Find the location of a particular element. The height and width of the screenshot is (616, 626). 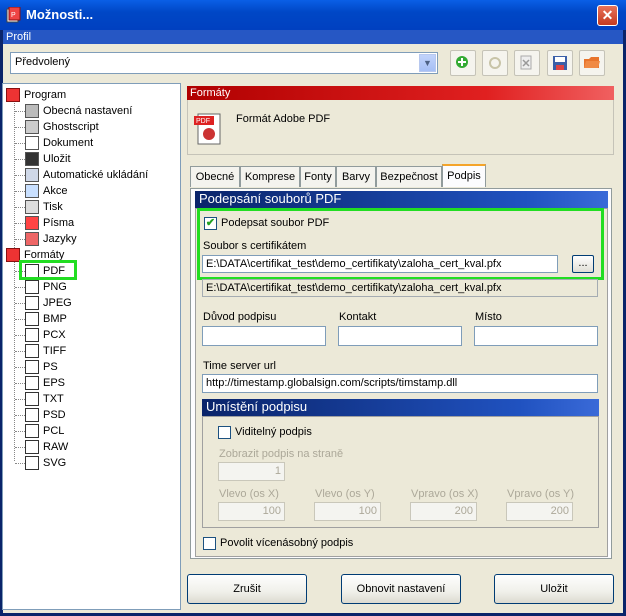

tree-item-program-3: Uložit is located at coordinates (48, 159).